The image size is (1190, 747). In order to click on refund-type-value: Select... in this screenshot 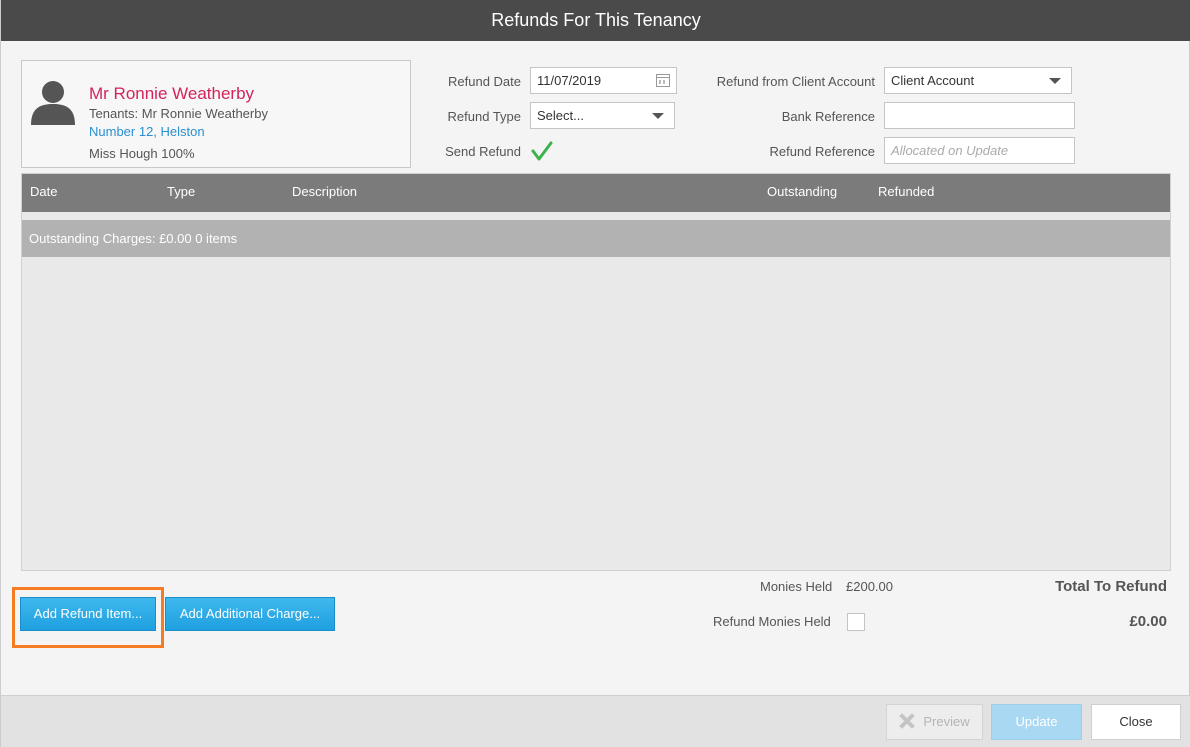, I will do `click(560, 115)`.